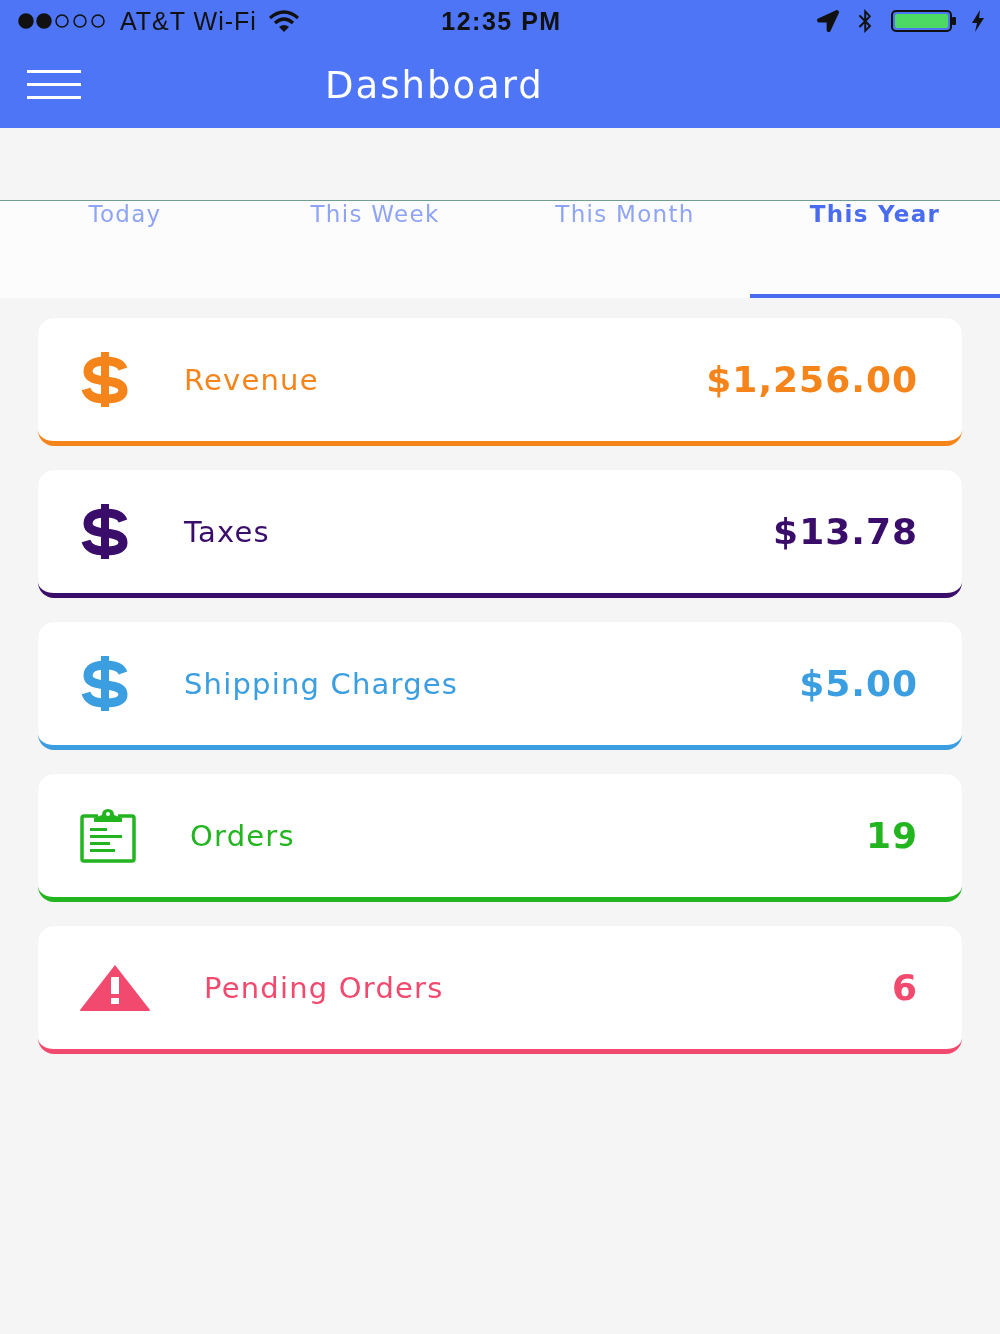 Image resolution: width=1000 pixels, height=1334 pixels. I want to click on location-arrow-icon, so click(828, 21).